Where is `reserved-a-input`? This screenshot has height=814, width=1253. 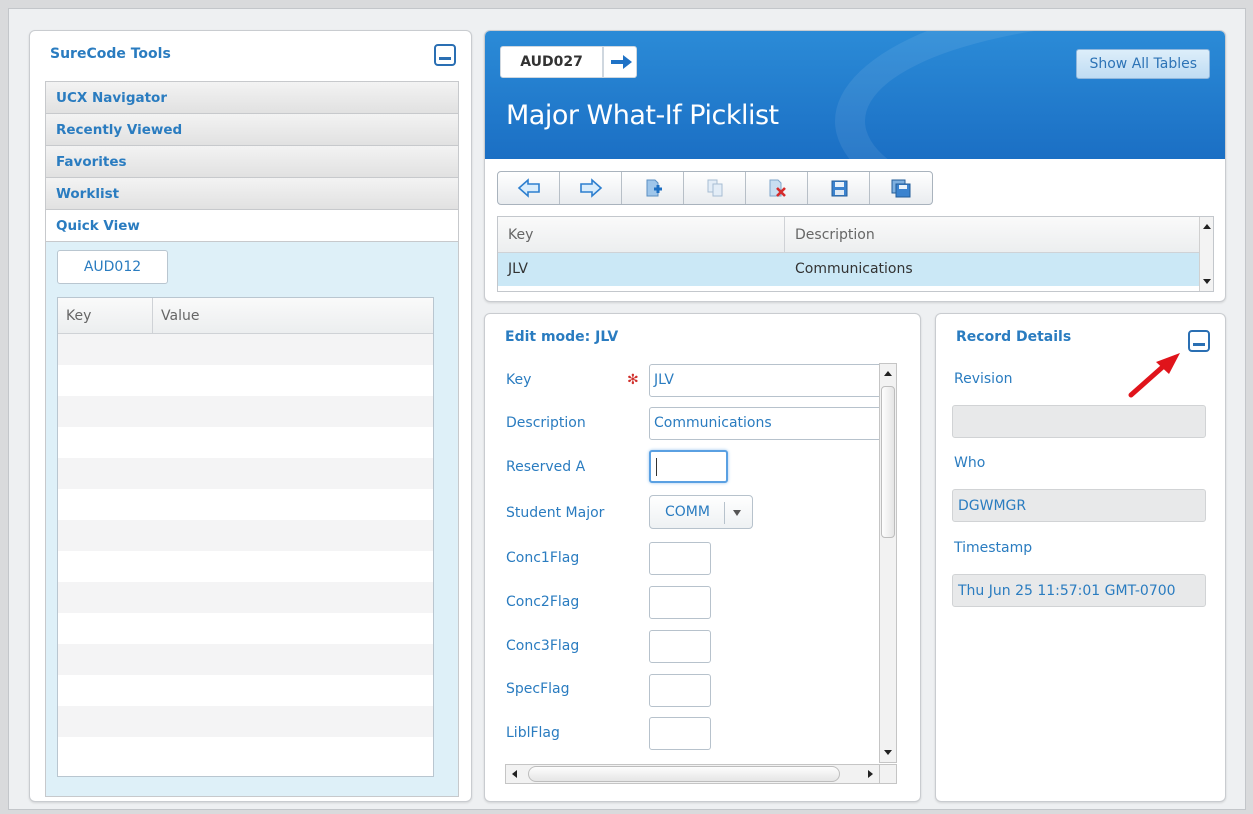 reserved-a-input is located at coordinates (688, 466).